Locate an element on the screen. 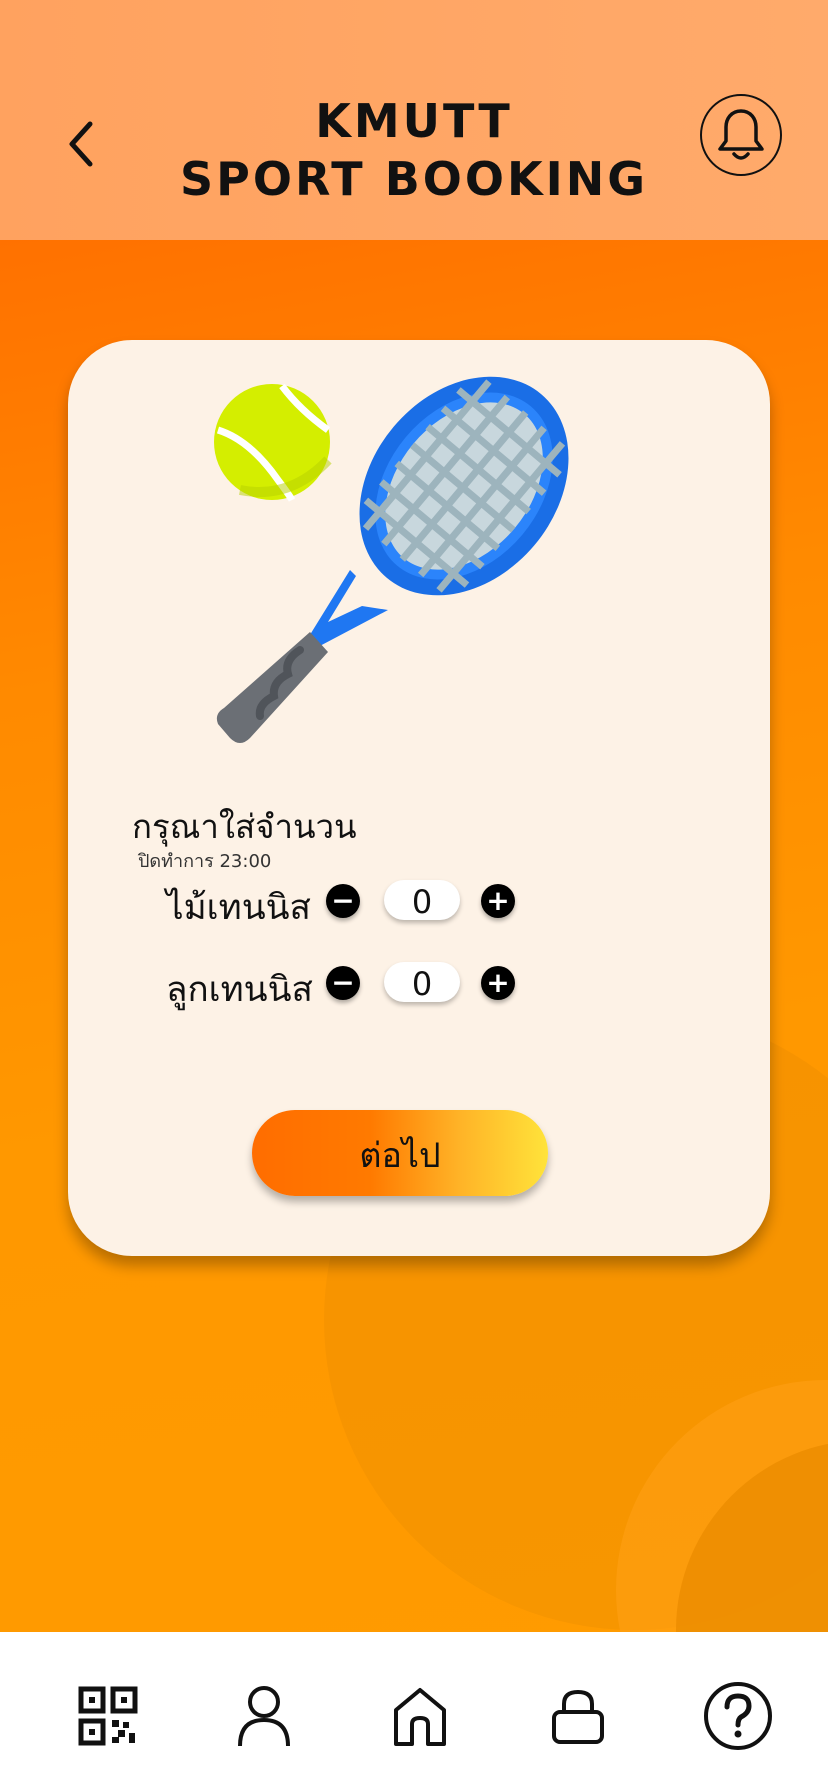 This screenshot has width=828, height=1792. lock-icon is located at coordinates (578, 1716).